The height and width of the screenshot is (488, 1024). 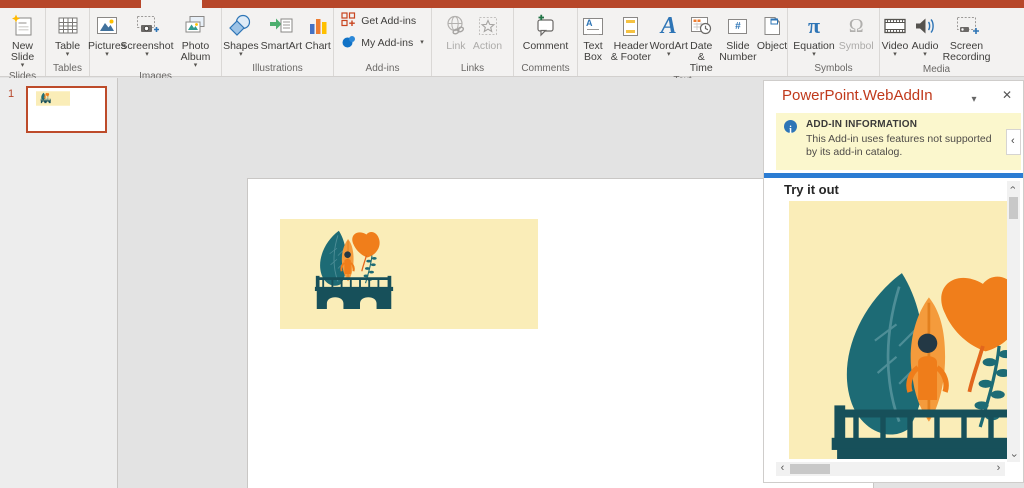 I want to click on group-label: Add-ins, so click(x=382, y=68).